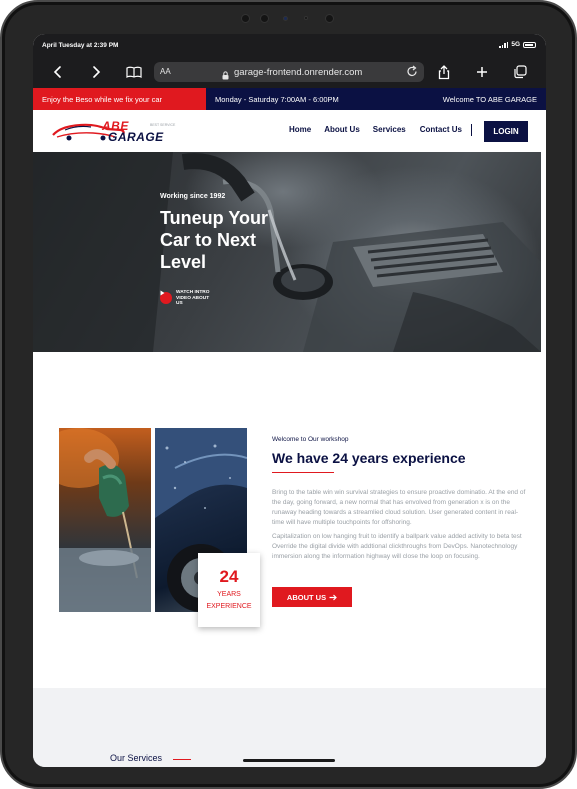 This screenshot has height=789, width=577. What do you see at coordinates (136, 137) in the screenshot?
I see `logo-word-garage: GARAGE` at bounding box center [136, 137].